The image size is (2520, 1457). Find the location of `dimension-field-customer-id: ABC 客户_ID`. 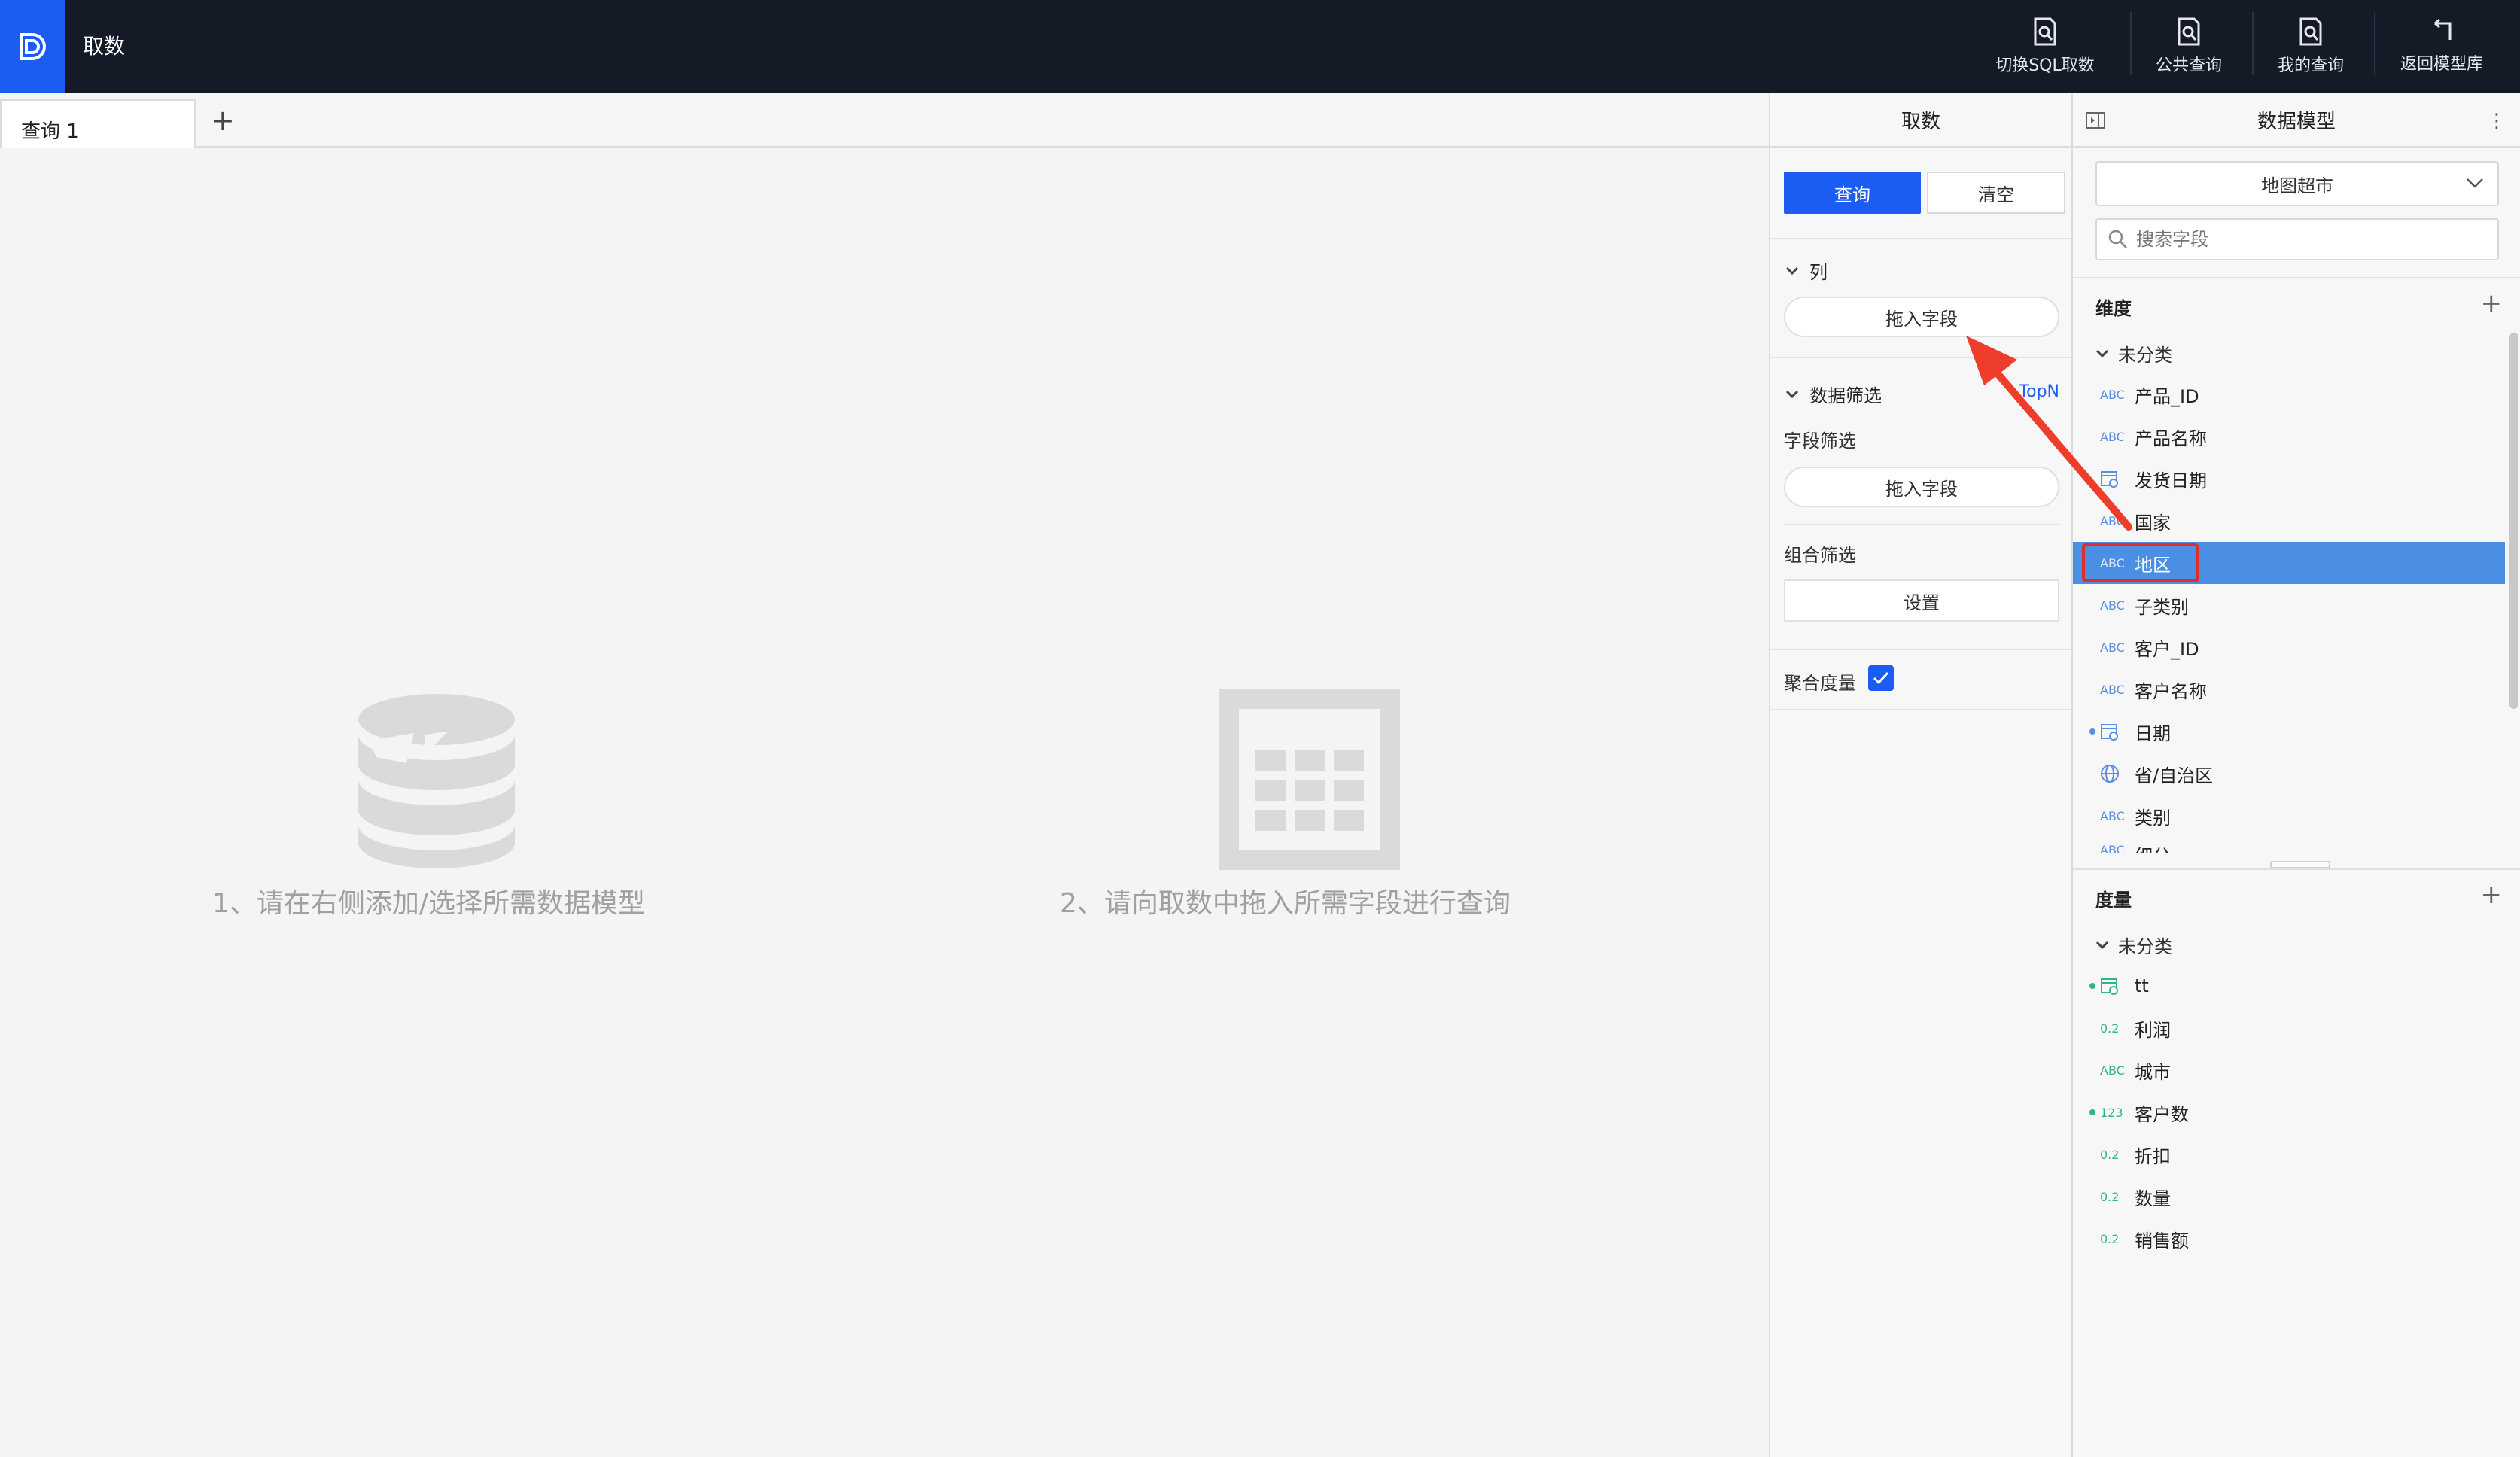

dimension-field-customer-id: ABC 客户_ID is located at coordinates (2289, 647).